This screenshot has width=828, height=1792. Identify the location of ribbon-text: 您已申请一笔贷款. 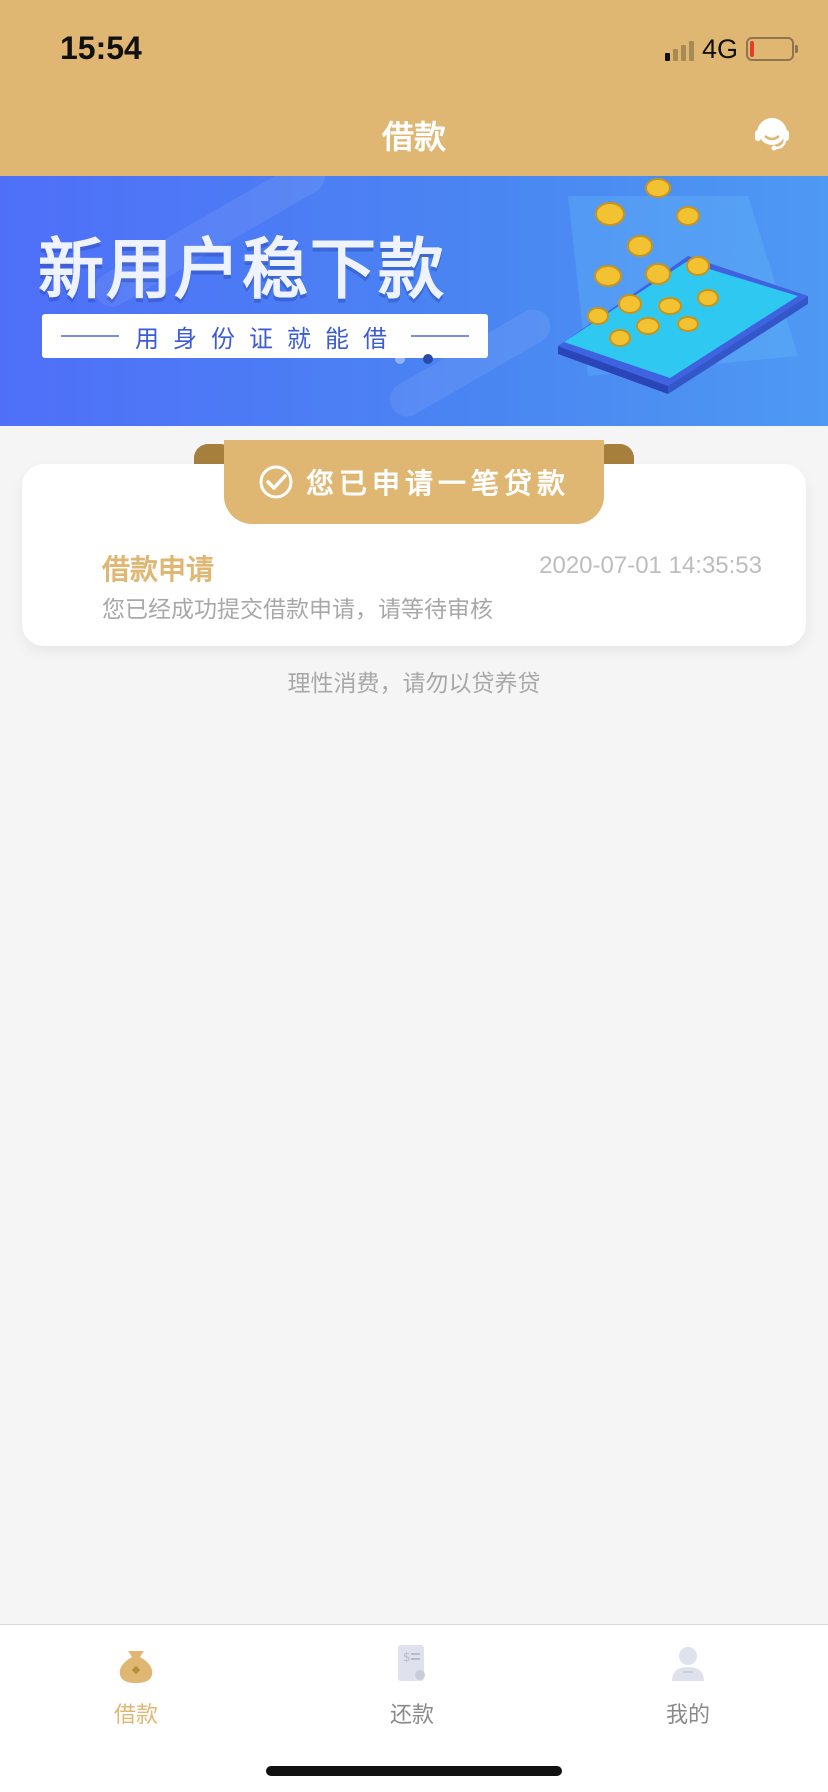
(437, 483).